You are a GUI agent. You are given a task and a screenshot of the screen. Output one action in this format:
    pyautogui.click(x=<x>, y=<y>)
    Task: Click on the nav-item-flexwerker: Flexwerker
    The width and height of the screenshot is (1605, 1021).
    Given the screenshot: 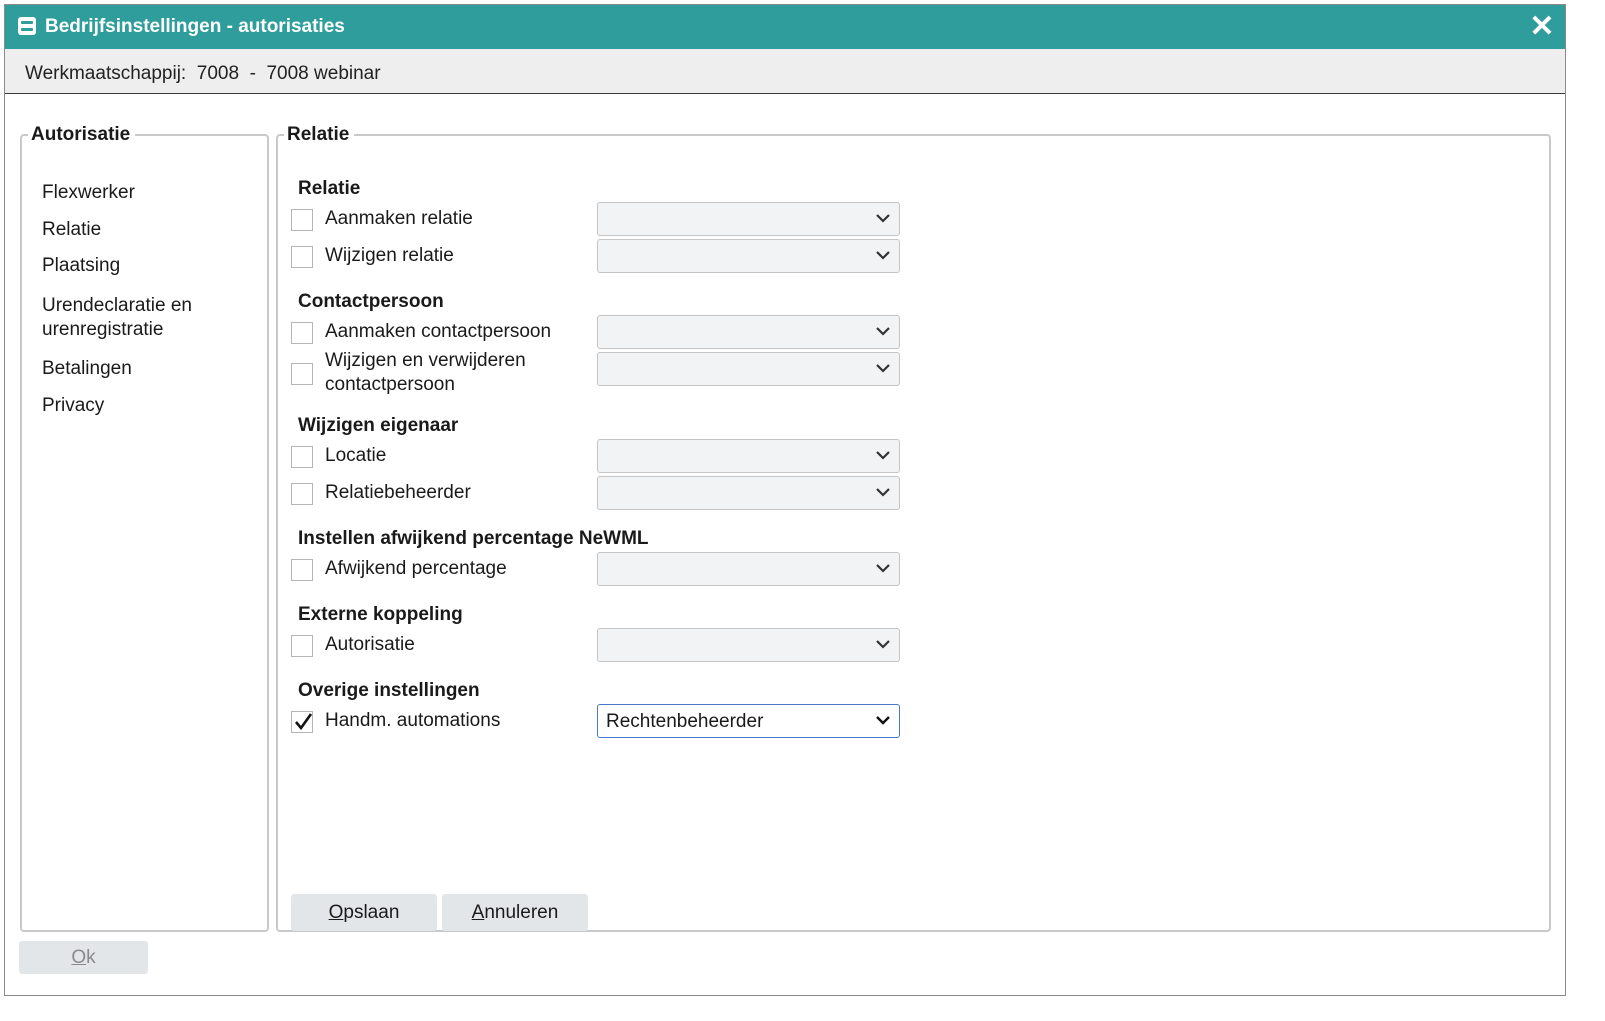 What is the action you would take?
    pyautogui.click(x=88, y=193)
    